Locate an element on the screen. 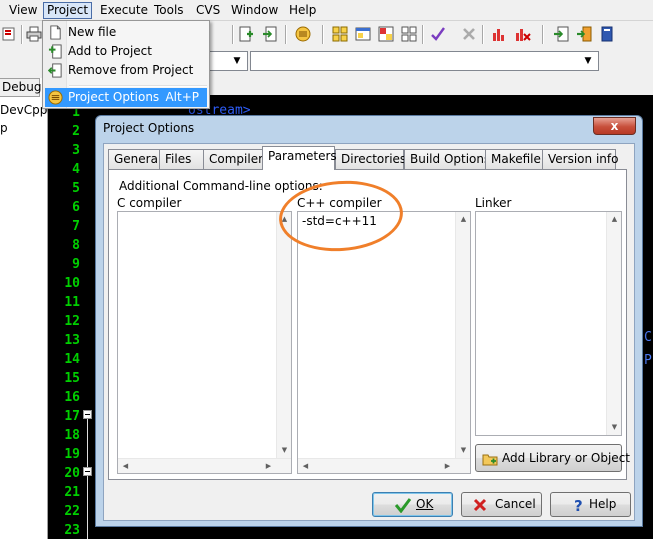 The image size is (653, 539). line-number: 10 is located at coordinates (72, 283).